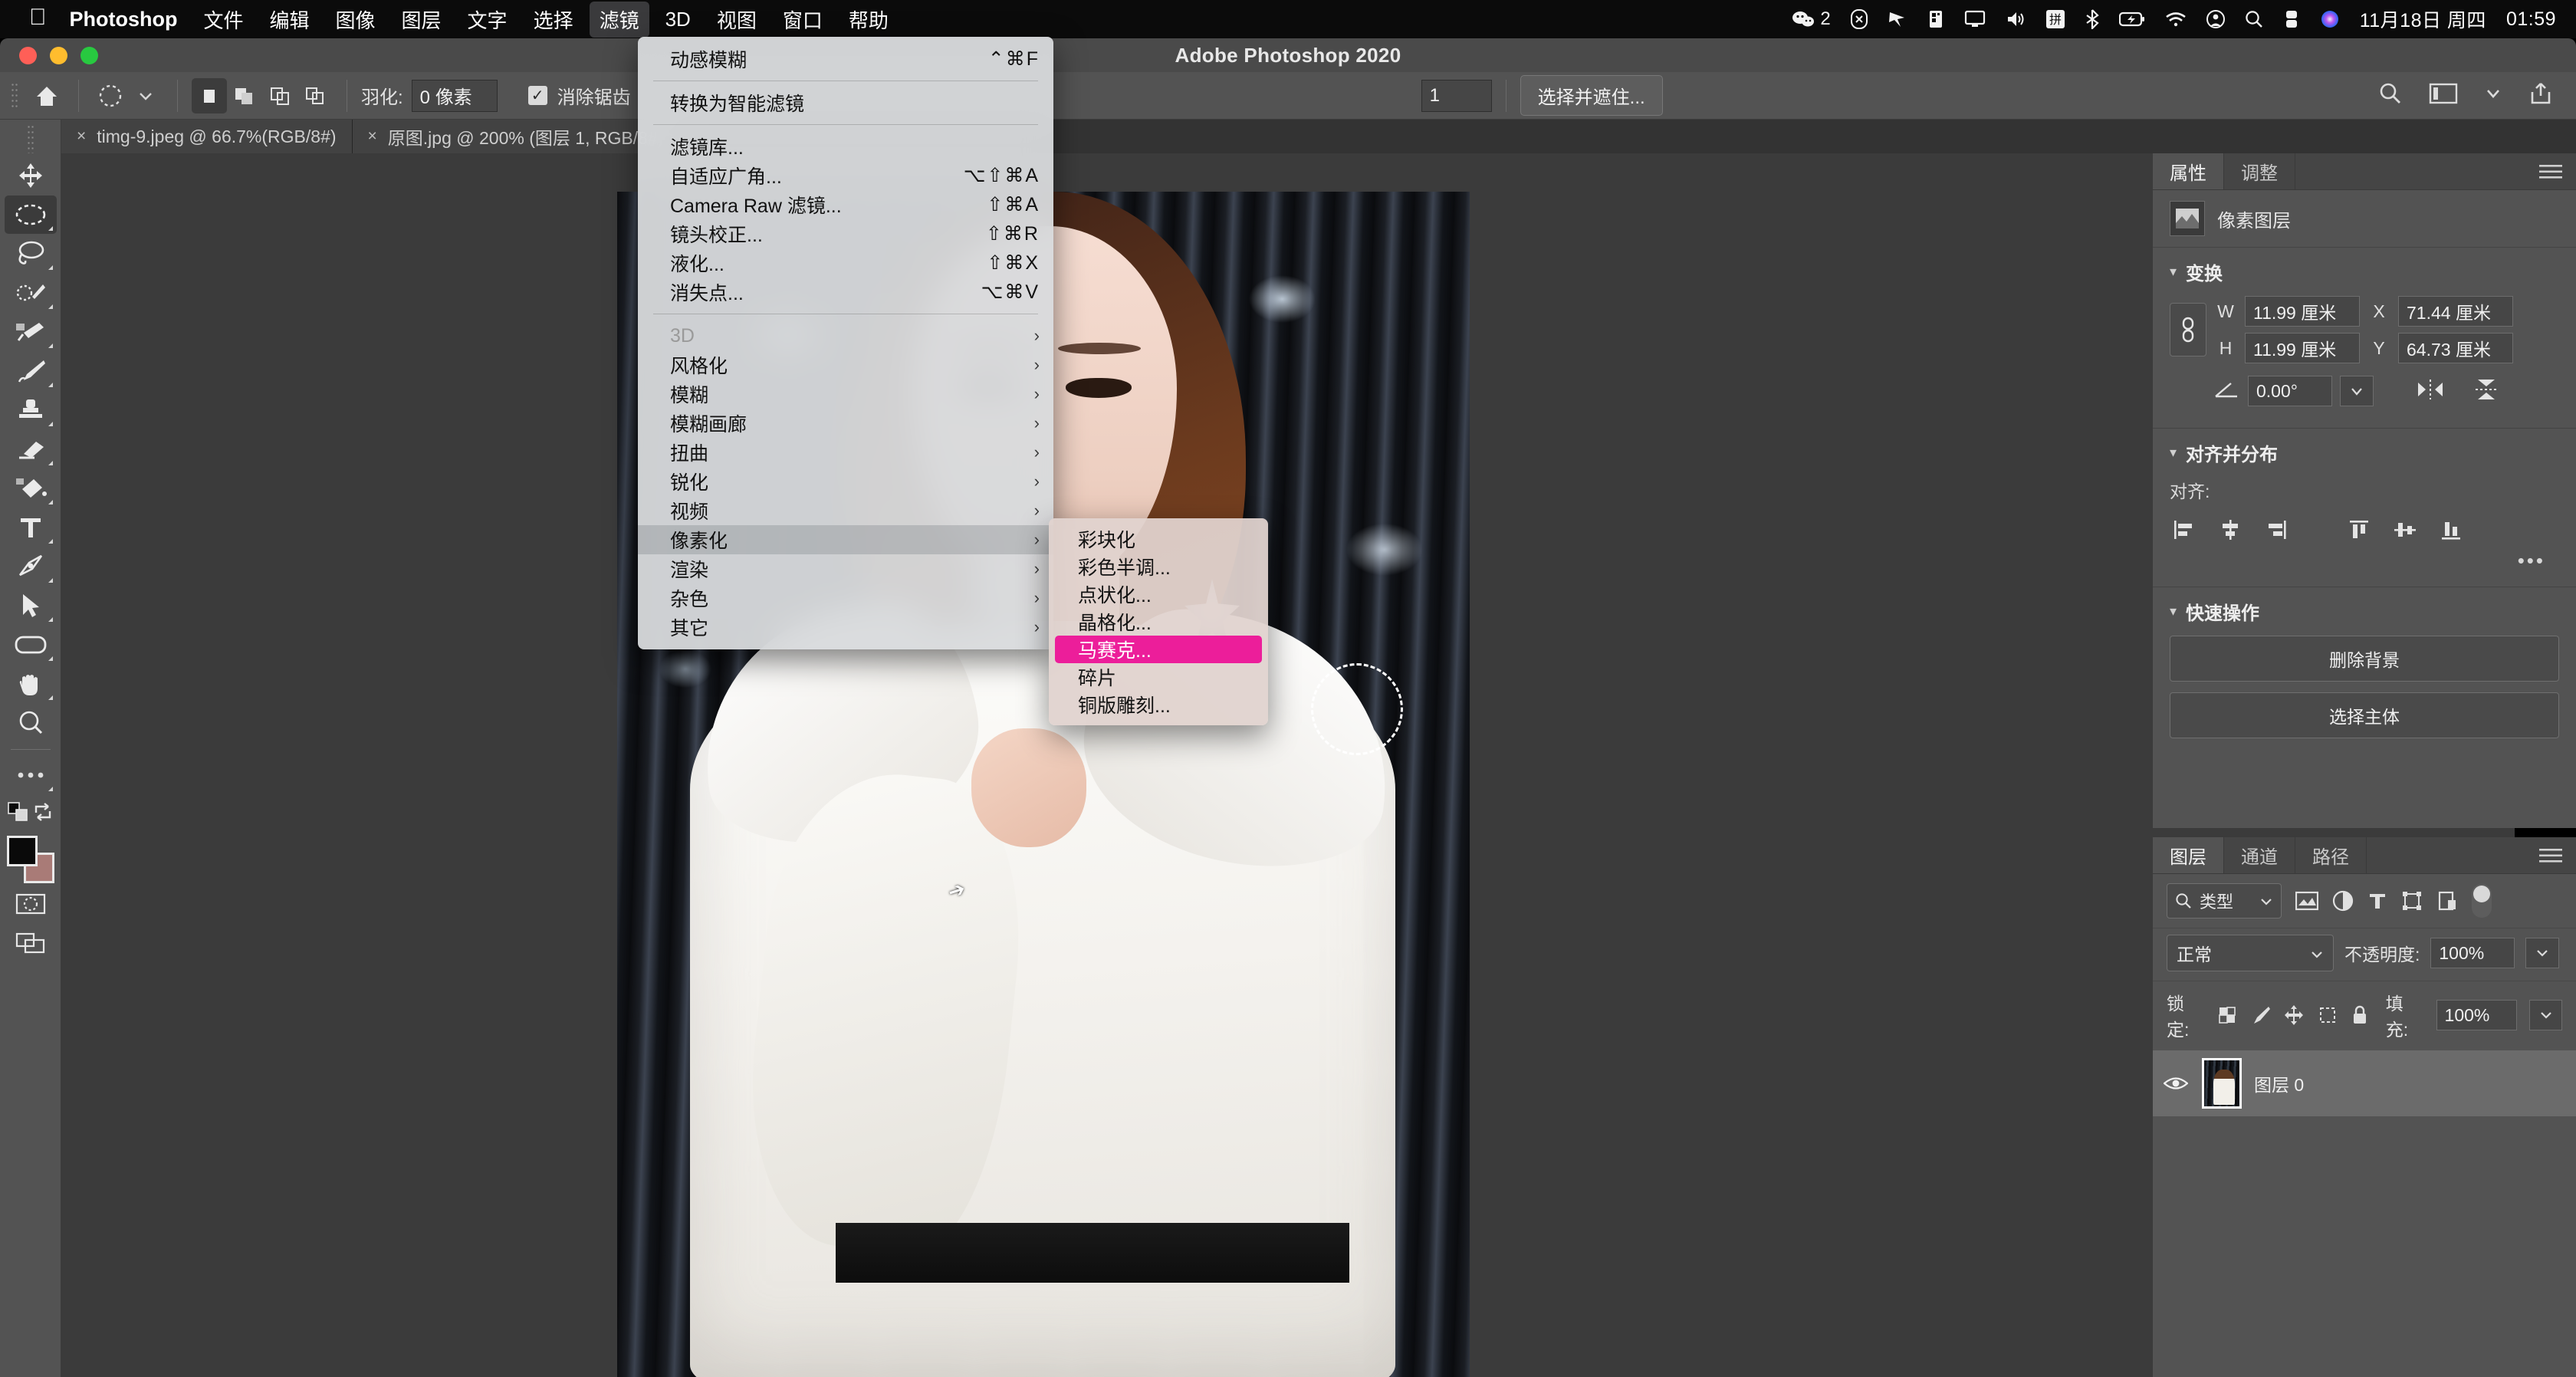  Describe the element at coordinates (846, 175) in the screenshot. I see `menu-item-adaptive-wide-angle: 自适应广角... ⌥⇧⌘A` at that location.